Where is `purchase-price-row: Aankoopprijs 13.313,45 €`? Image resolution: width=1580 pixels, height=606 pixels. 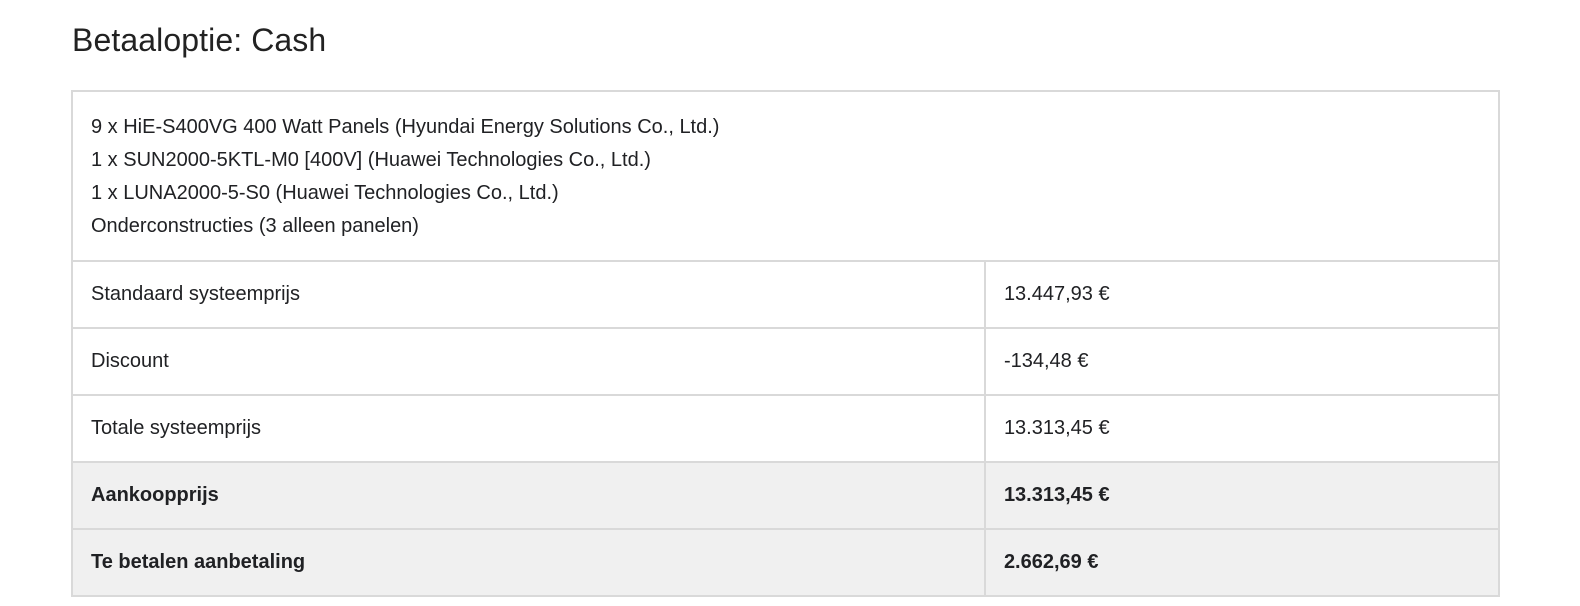
purchase-price-row: Aankoopprijs 13.313,45 € is located at coordinates (786, 495).